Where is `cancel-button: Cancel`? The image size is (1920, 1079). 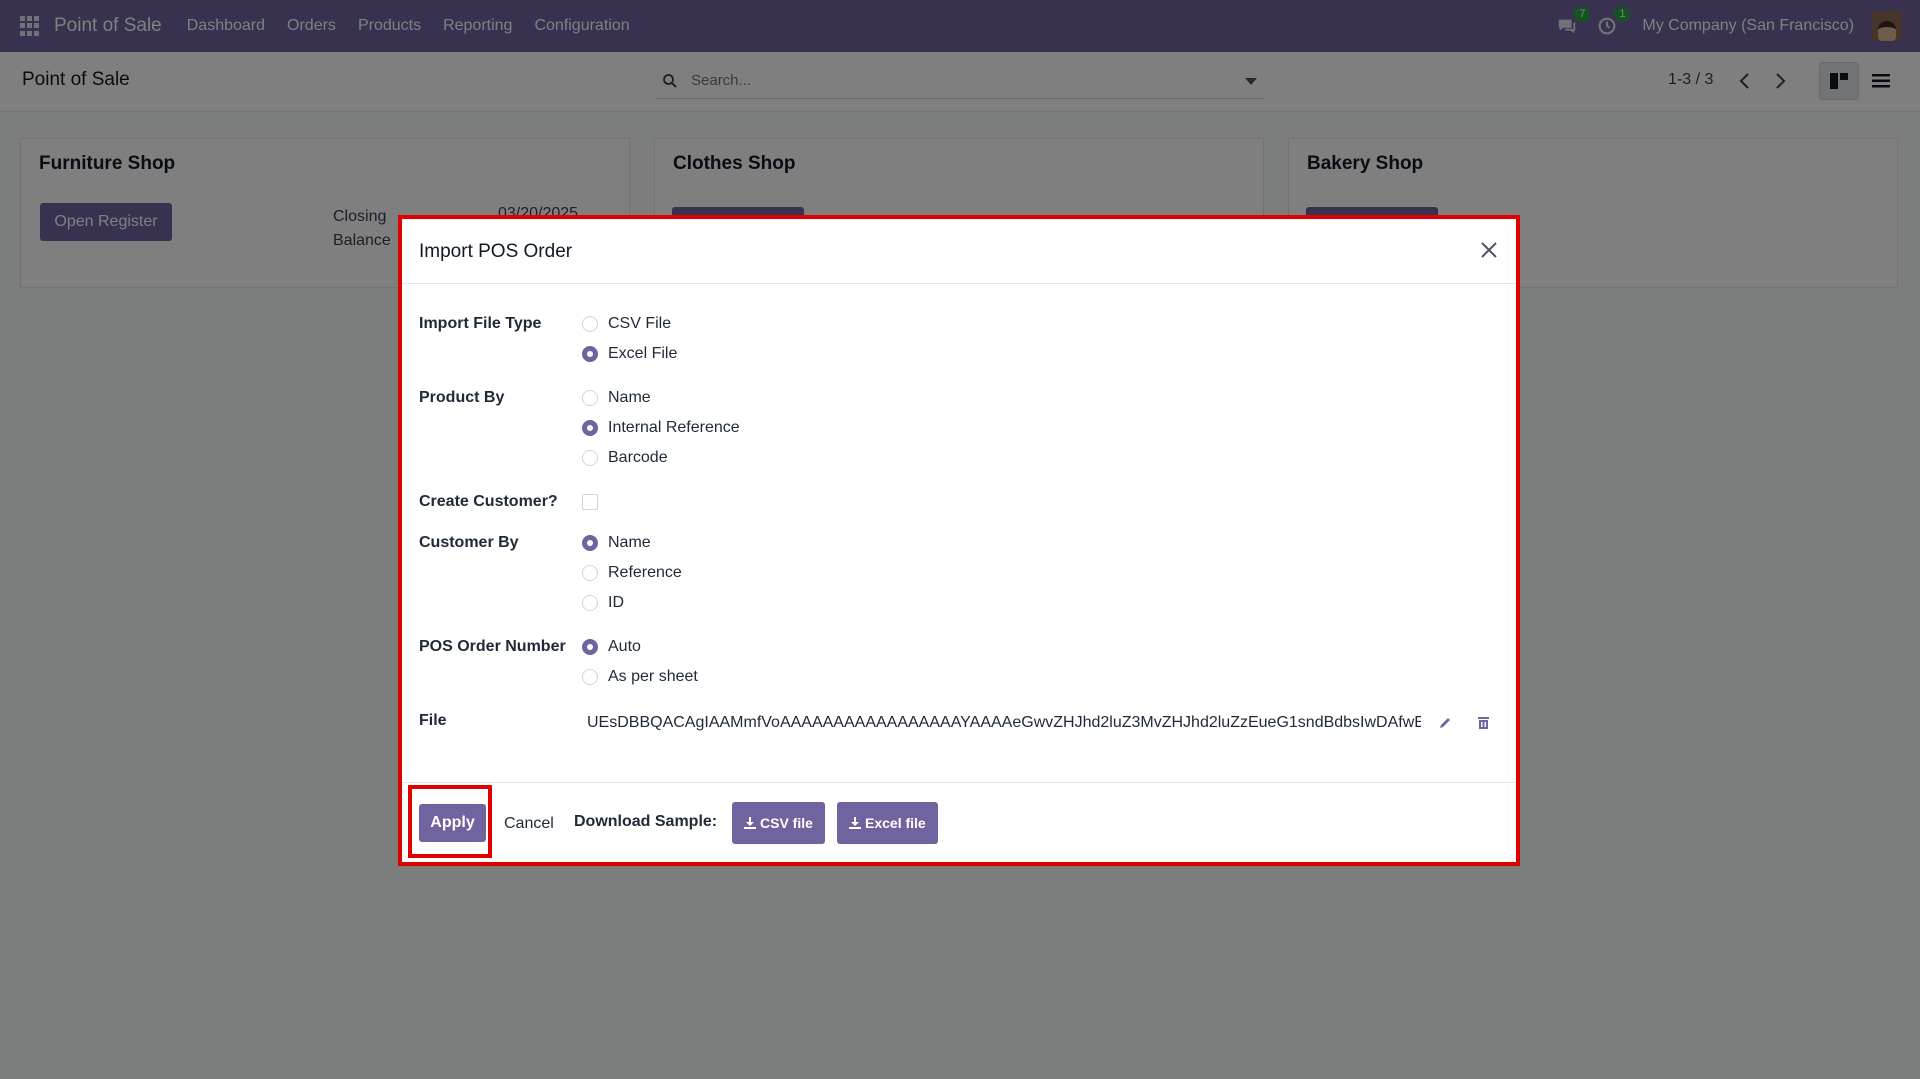
cancel-button: Cancel is located at coordinates (529, 824).